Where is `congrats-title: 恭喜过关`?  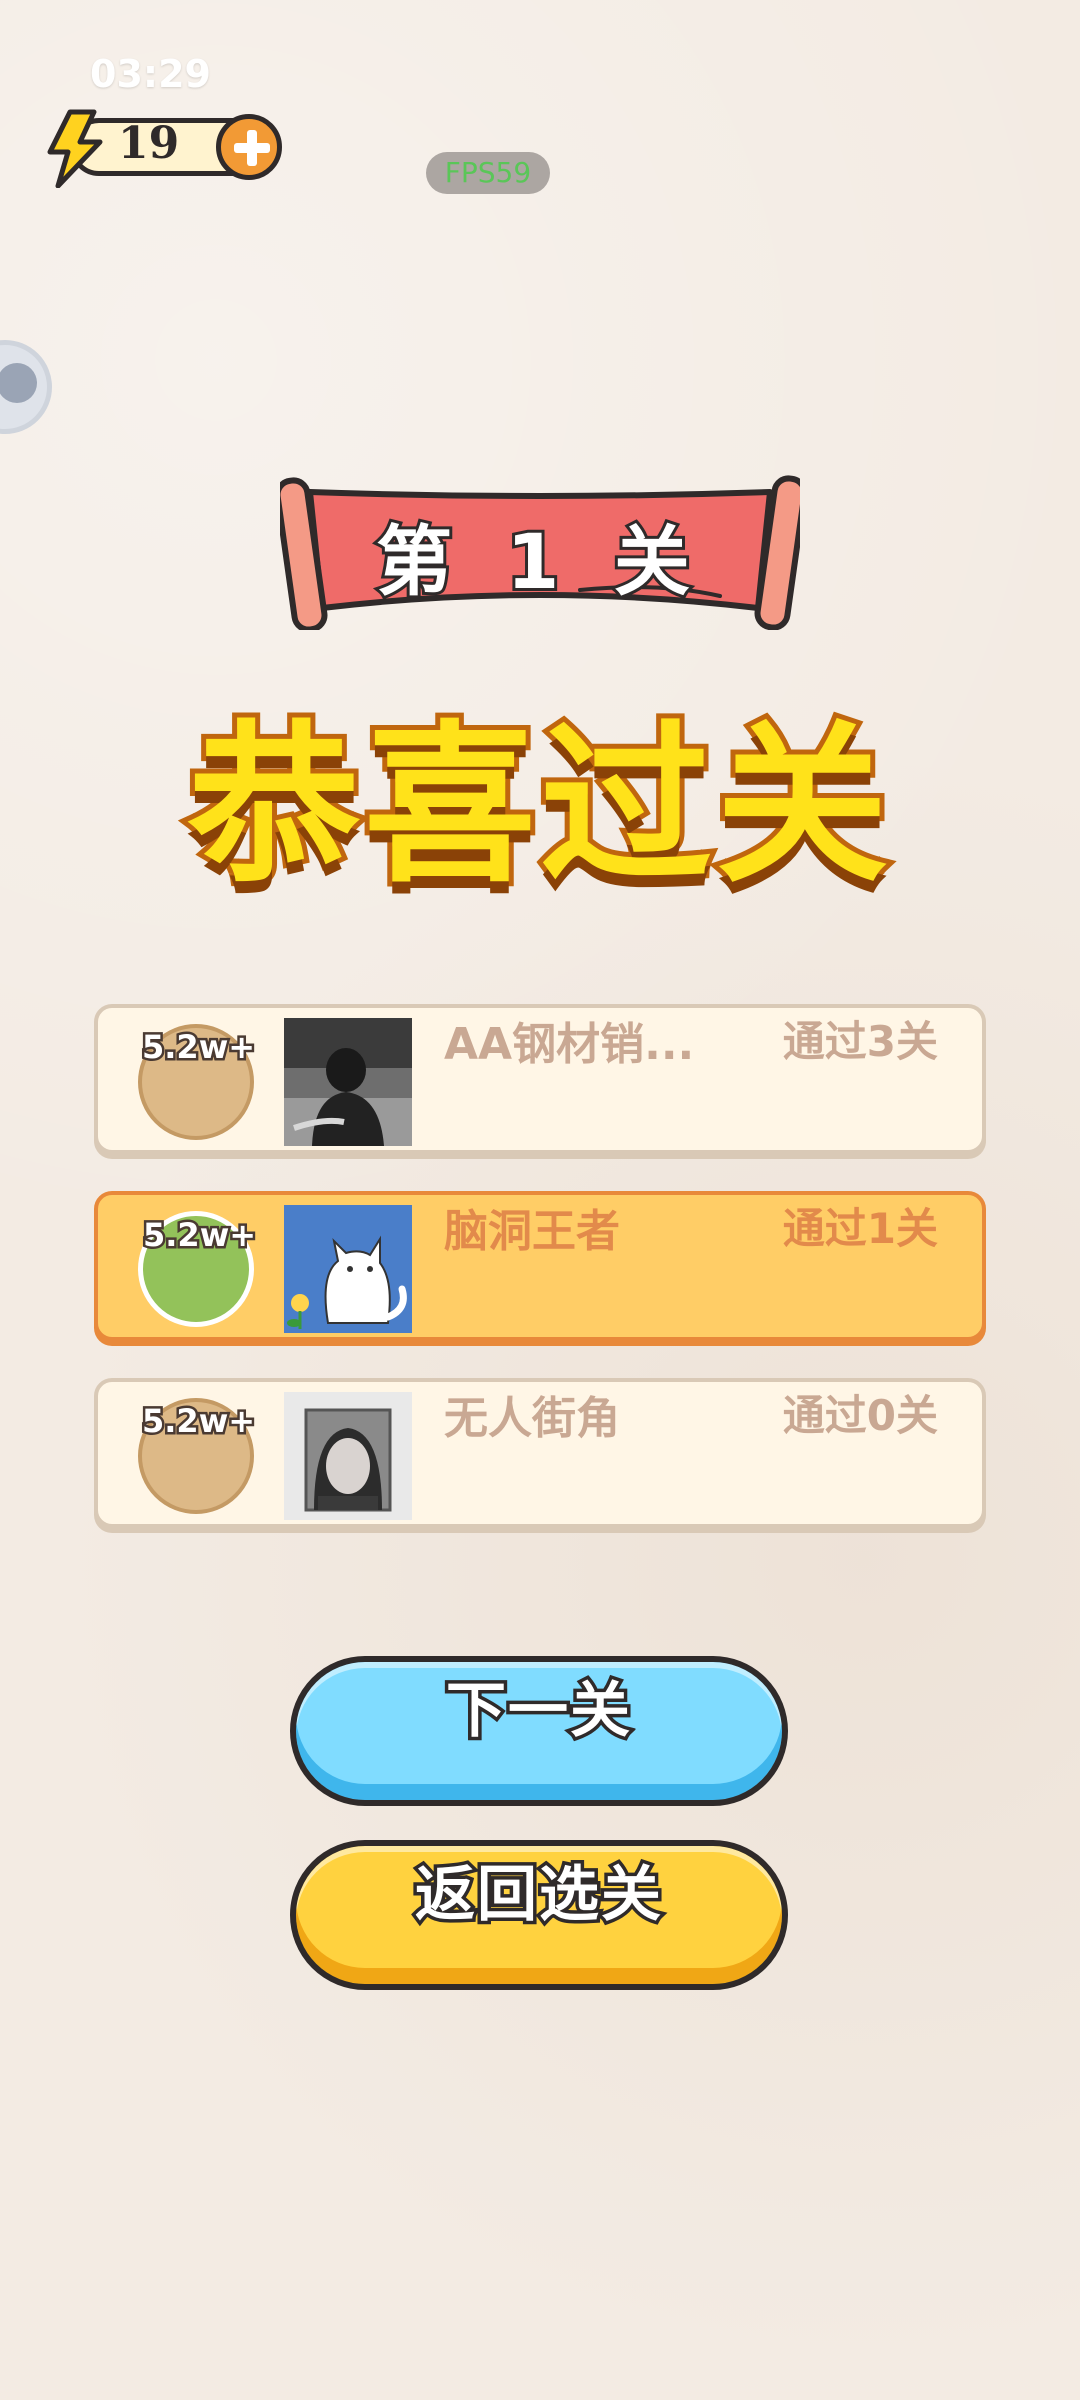 congrats-title: 恭喜过关 is located at coordinates (538, 805).